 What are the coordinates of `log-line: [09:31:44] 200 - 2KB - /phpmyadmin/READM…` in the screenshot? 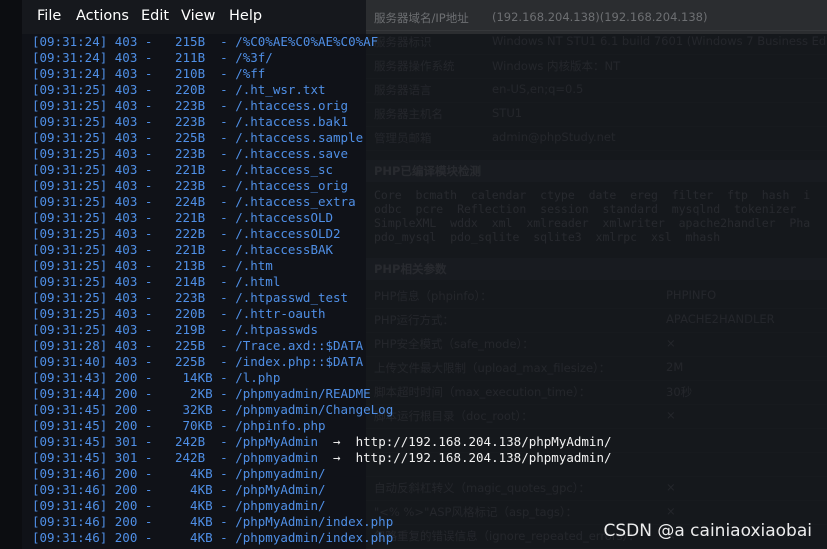 It's located at (201, 394).